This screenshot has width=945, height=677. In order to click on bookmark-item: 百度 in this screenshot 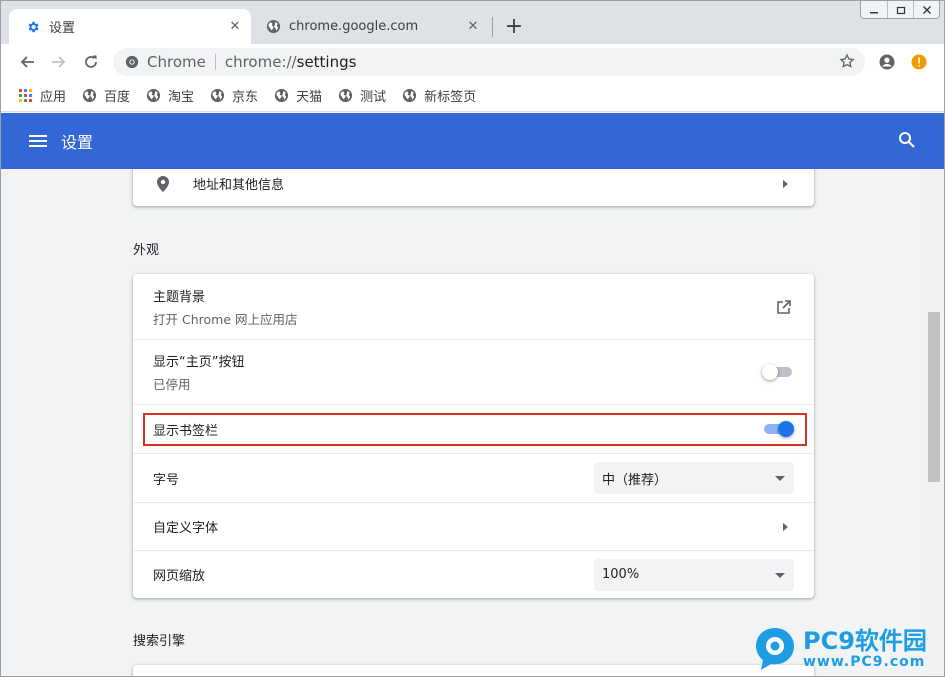, I will do `click(106, 95)`.